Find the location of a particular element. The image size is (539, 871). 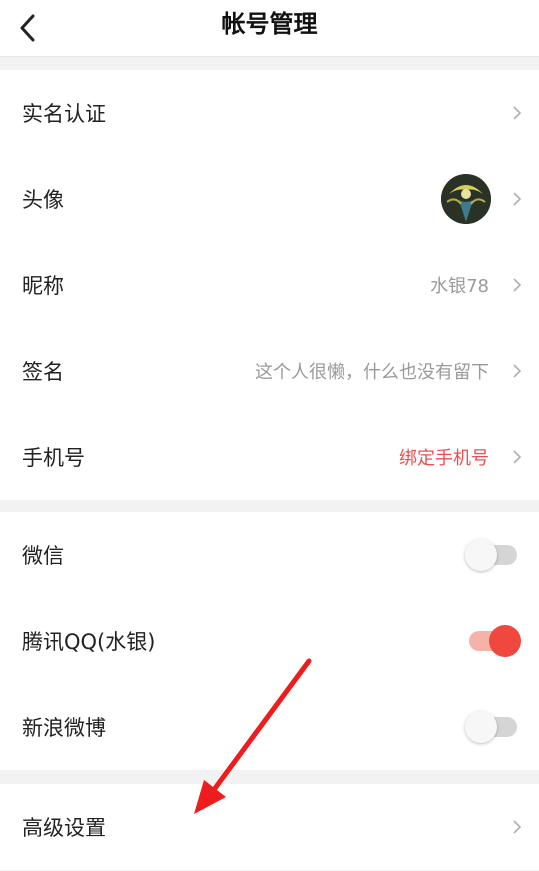

real-name-verification-label: 实名认证 is located at coordinates (64, 114).